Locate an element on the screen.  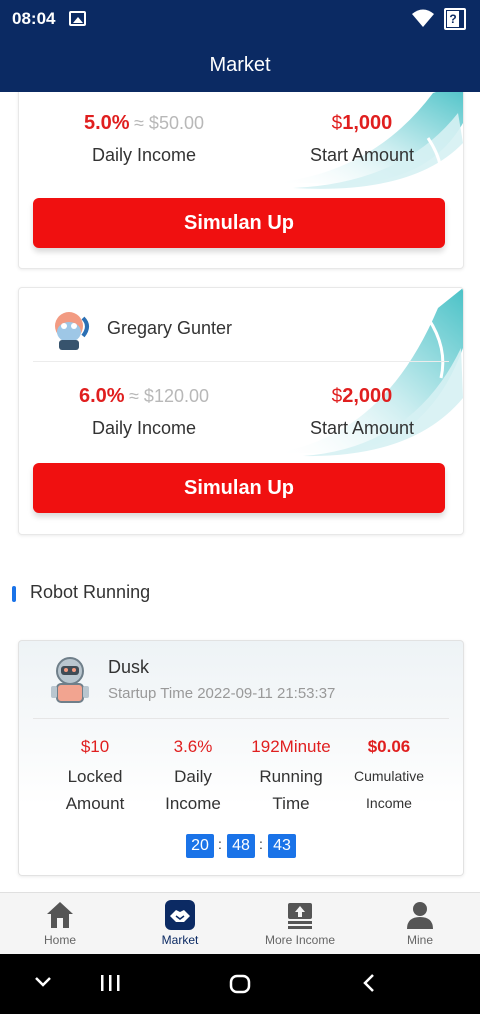
stat-locked-amount: $10 Locked Amount is located at coordinates (95, 777).